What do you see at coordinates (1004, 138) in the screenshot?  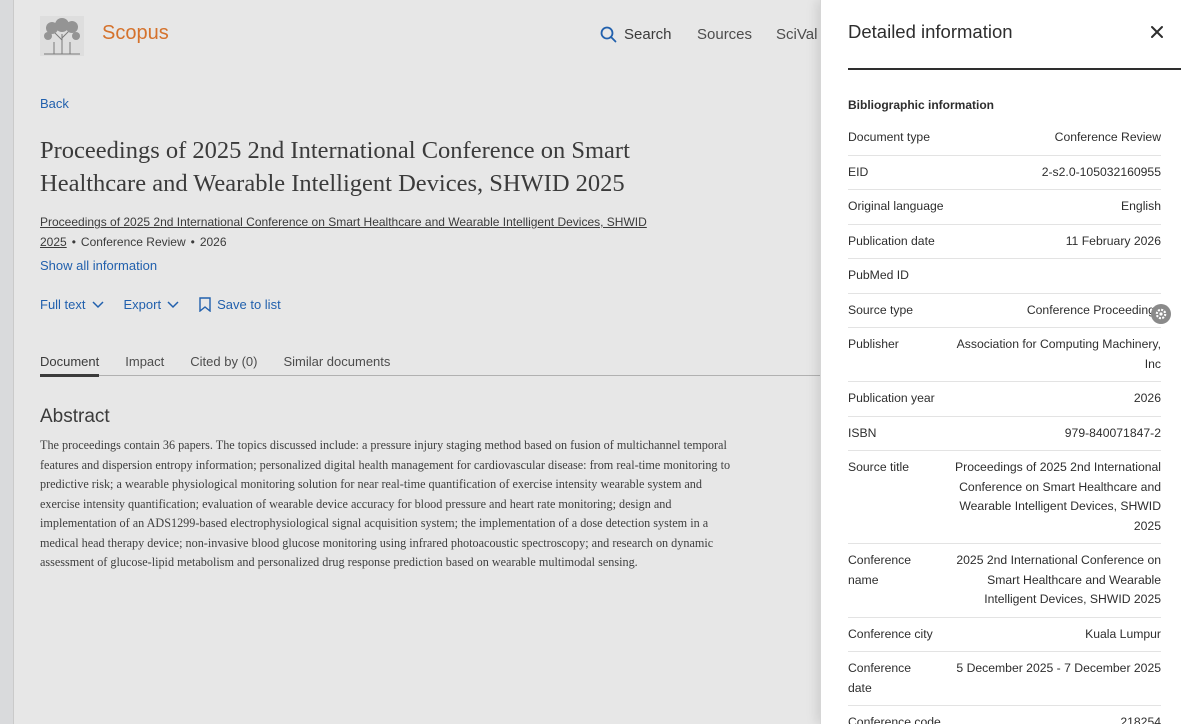 I see `info-row-document-type: Document type Conference Review` at bounding box center [1004, 138].